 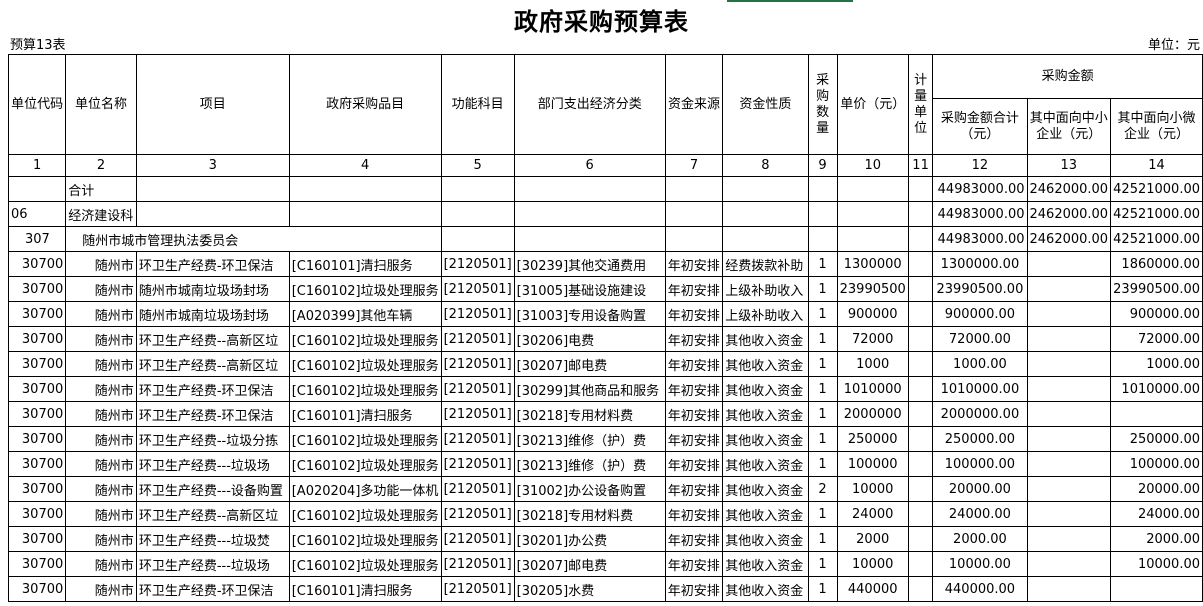 I want to click on column-number: 9, so click(x=822, y=165).